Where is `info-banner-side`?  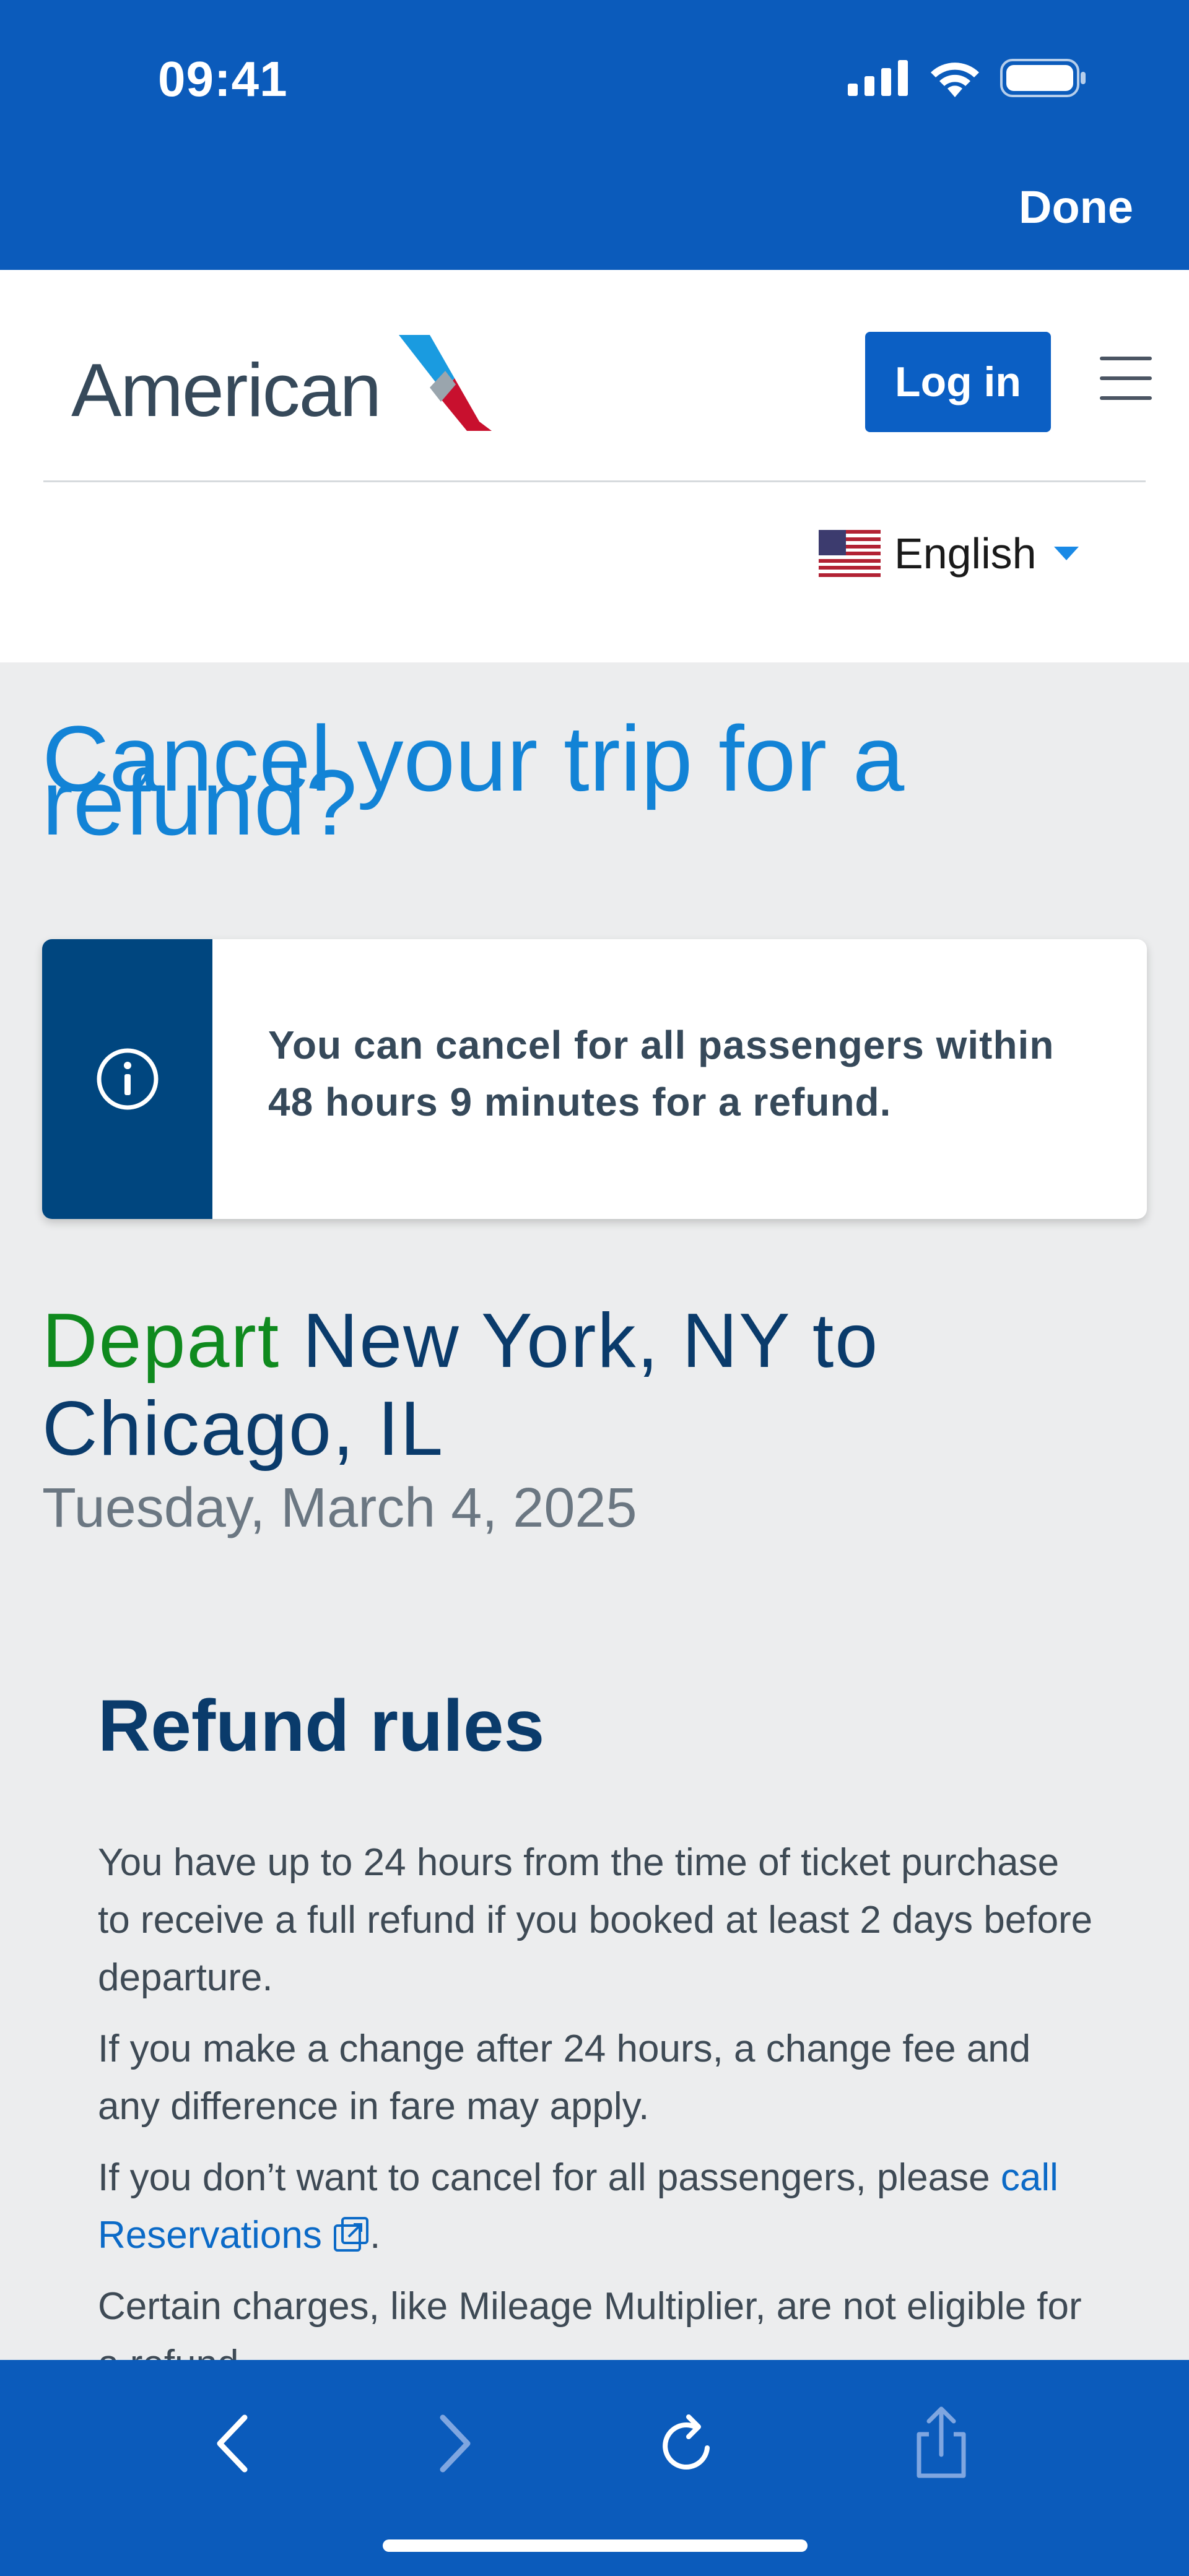
info-banner-side is located at coordinates (127, 1079).